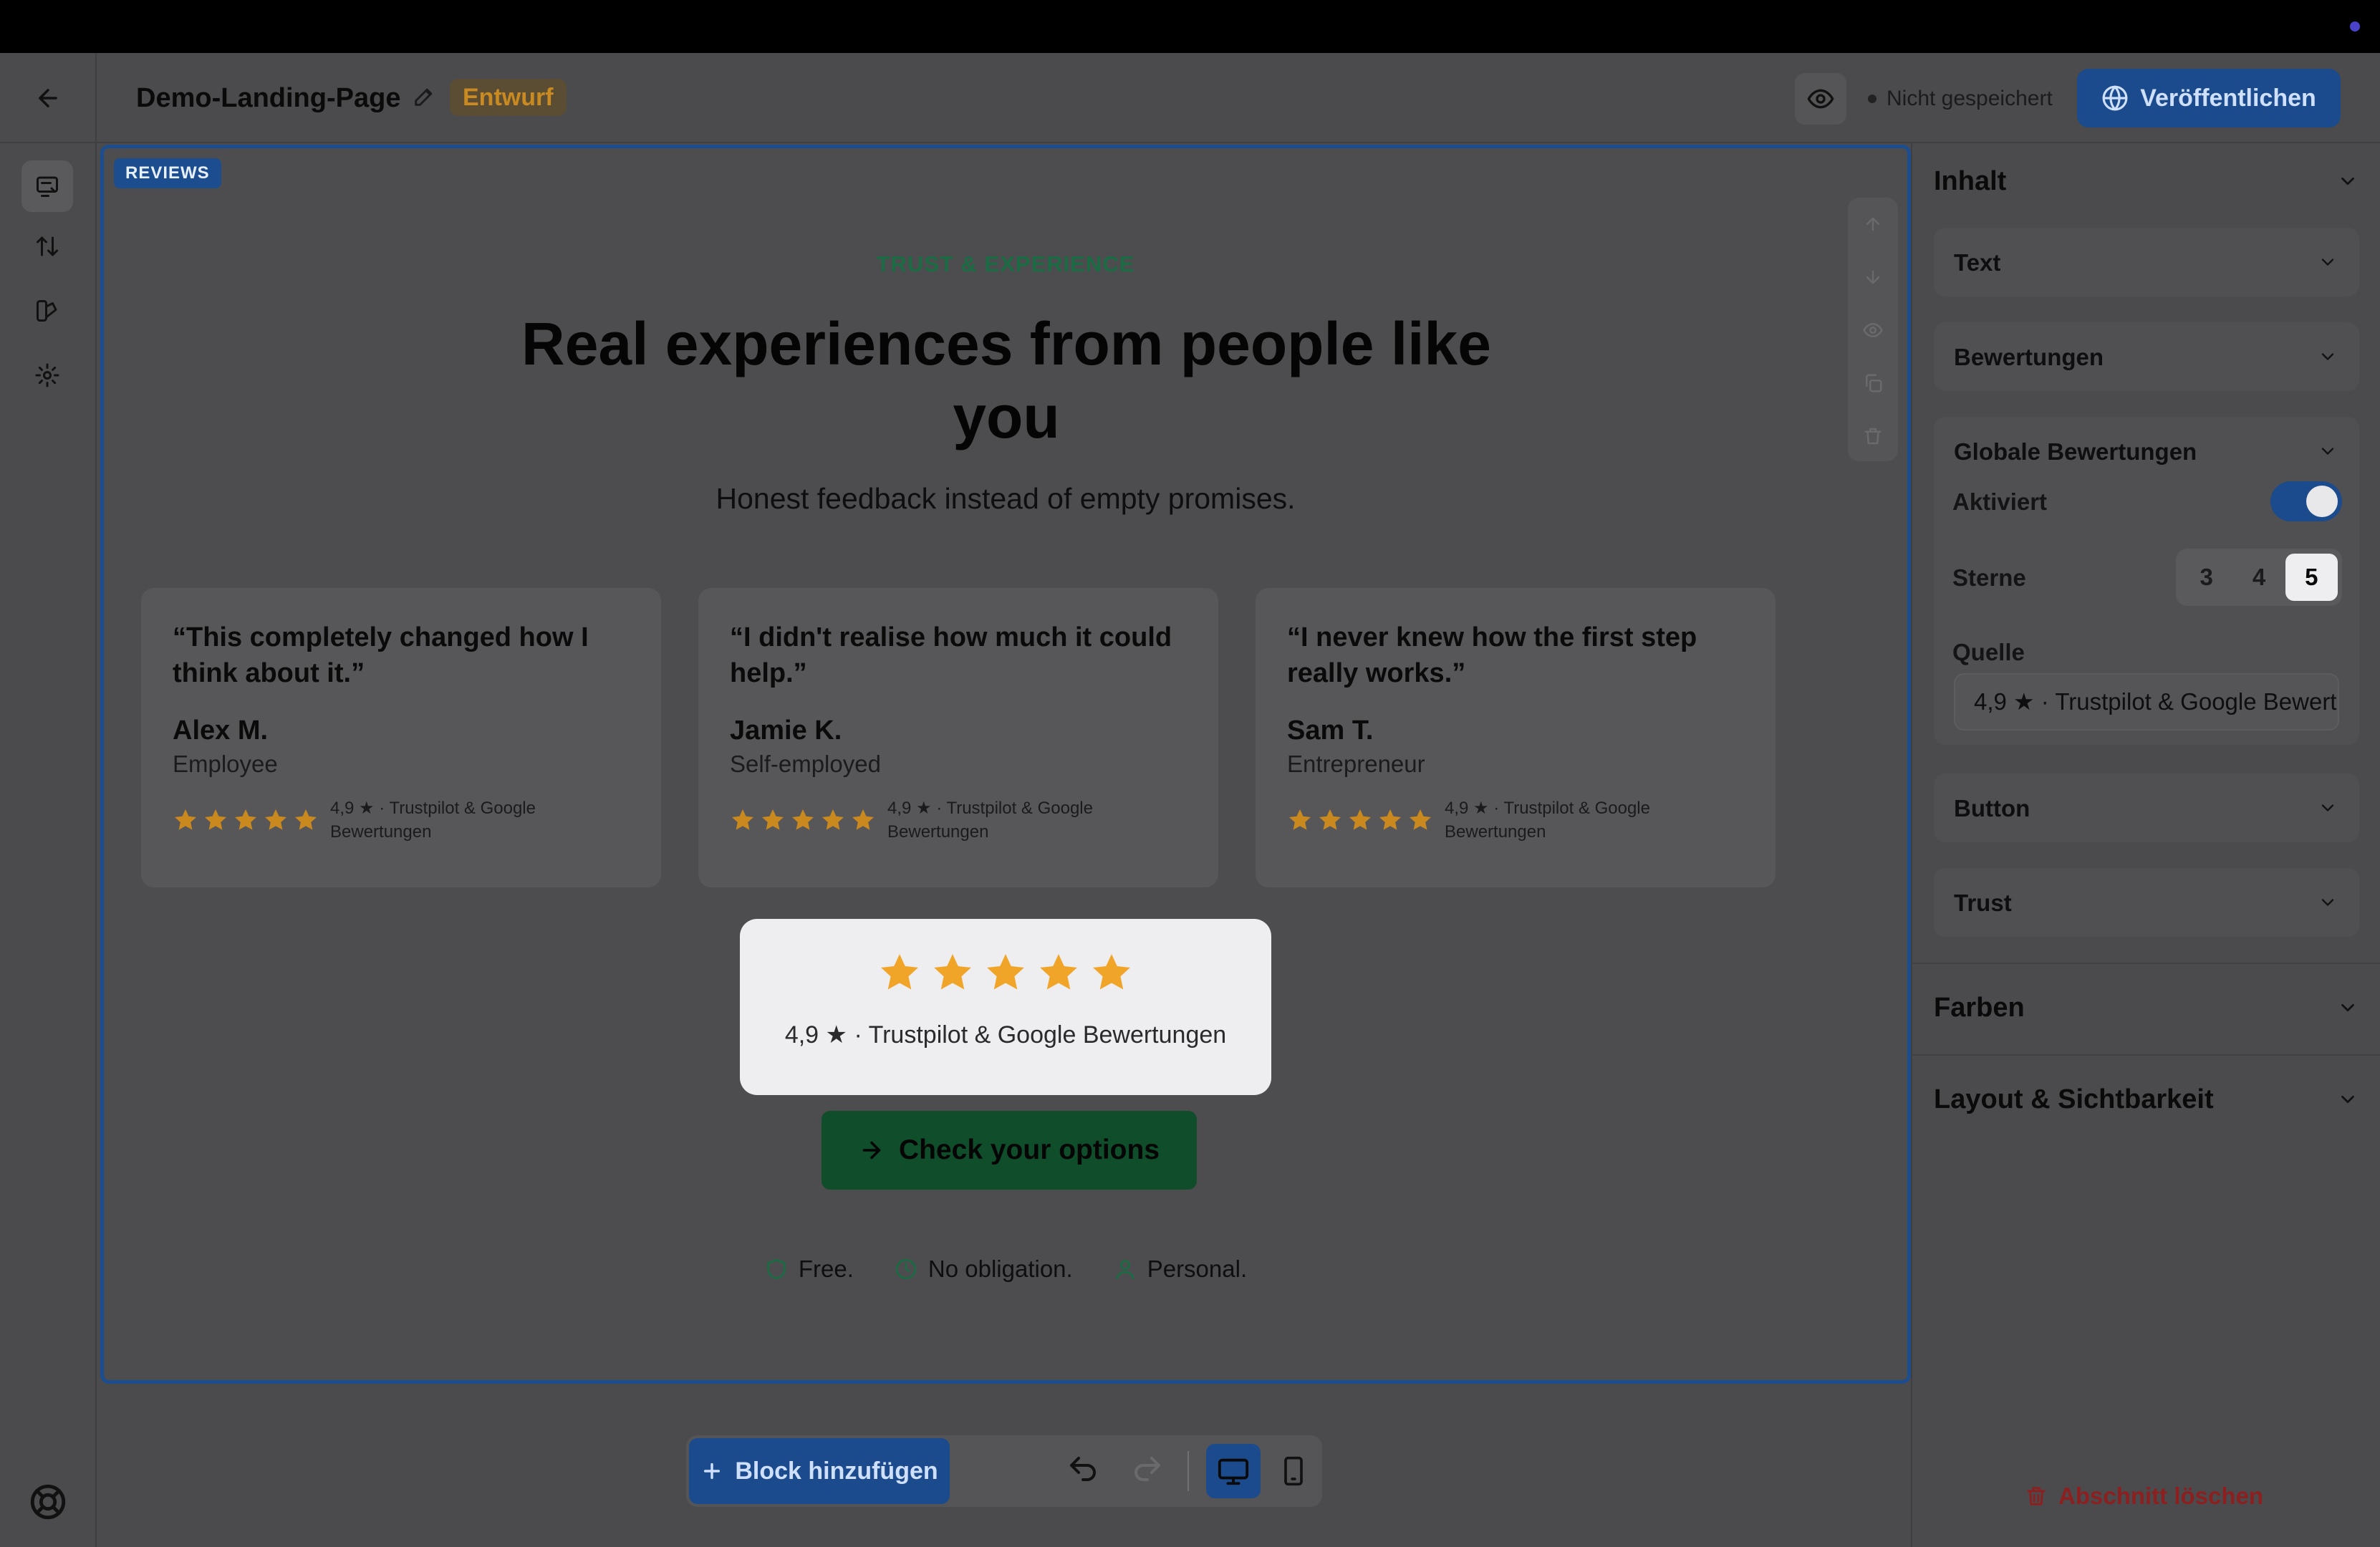  Describe the element at coordinates (2000, 501) in the screenshot. I see `enabled-label: Aktiviert` at that location.